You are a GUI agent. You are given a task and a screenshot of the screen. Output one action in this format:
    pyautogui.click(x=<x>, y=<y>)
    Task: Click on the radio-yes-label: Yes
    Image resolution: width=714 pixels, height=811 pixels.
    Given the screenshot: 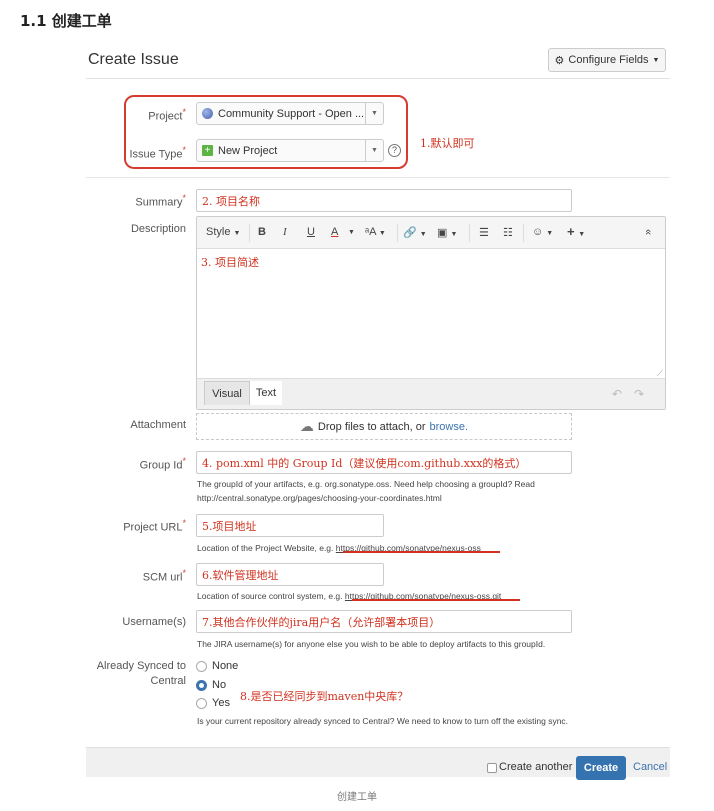 What is the action you would take?
    pyautogui.click(x=221, y=703)
    